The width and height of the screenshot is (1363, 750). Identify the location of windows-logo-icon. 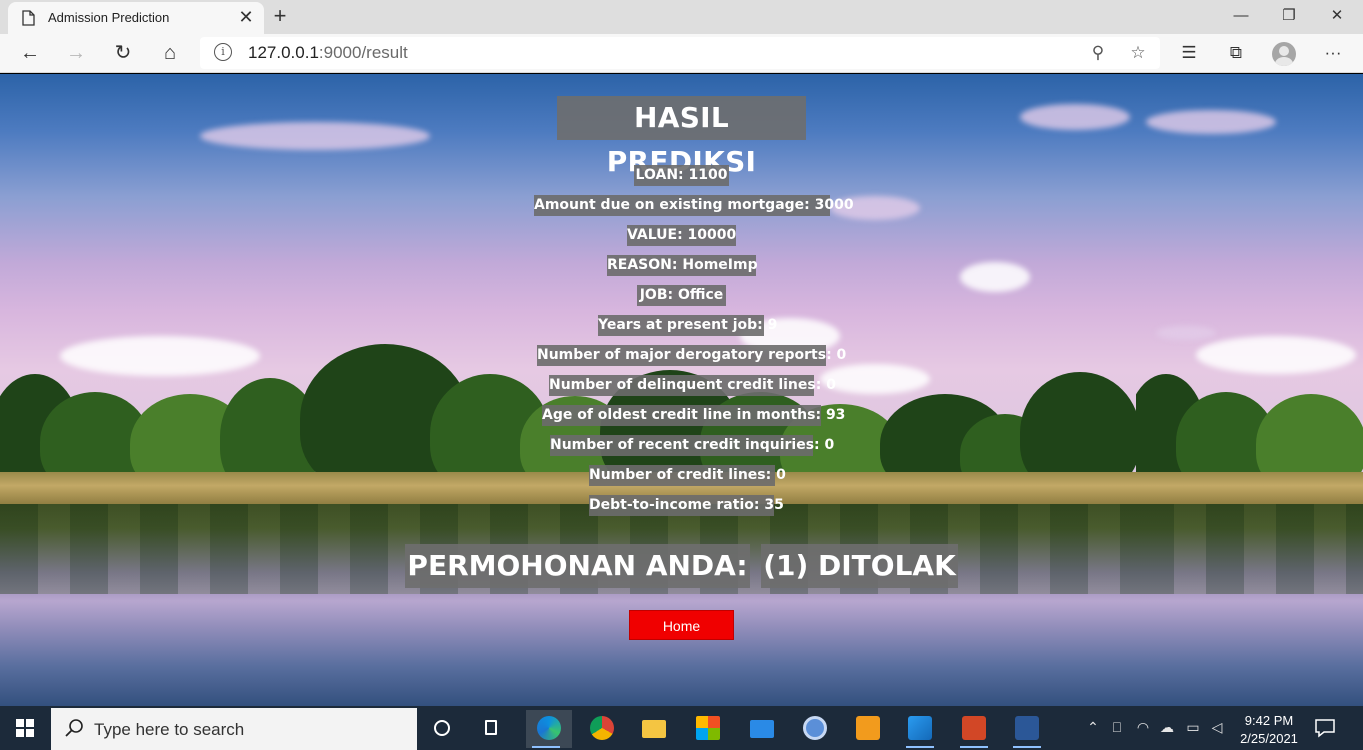
(25, 728).